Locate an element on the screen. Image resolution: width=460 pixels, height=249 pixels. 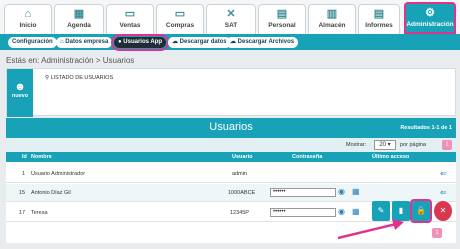
descargar-archivos-button: ☁ Descargar Archivos is located at coordinates (262, 42).